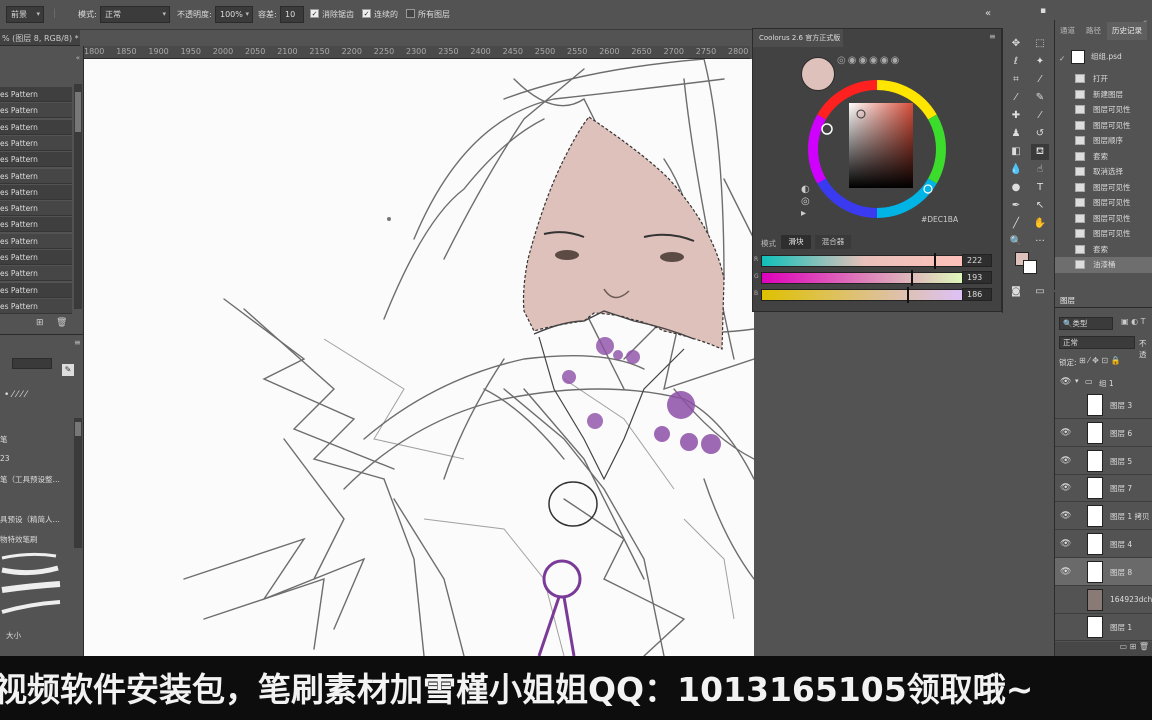  Describe the element at coordinates (36, 458) in the screenshot. I see `brush-preset-item: 23` at that location.